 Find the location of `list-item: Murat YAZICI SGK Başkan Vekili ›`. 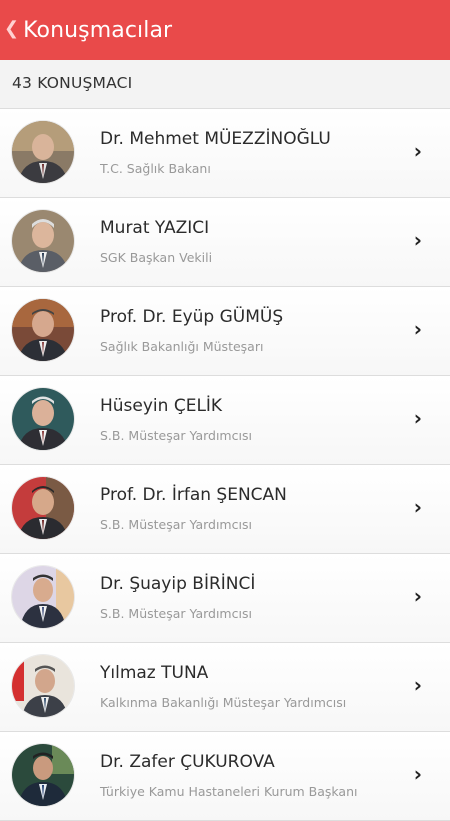

list-item: Murat YAZICI SGK Başkan Vekili › is located at coordinates (225, 242).